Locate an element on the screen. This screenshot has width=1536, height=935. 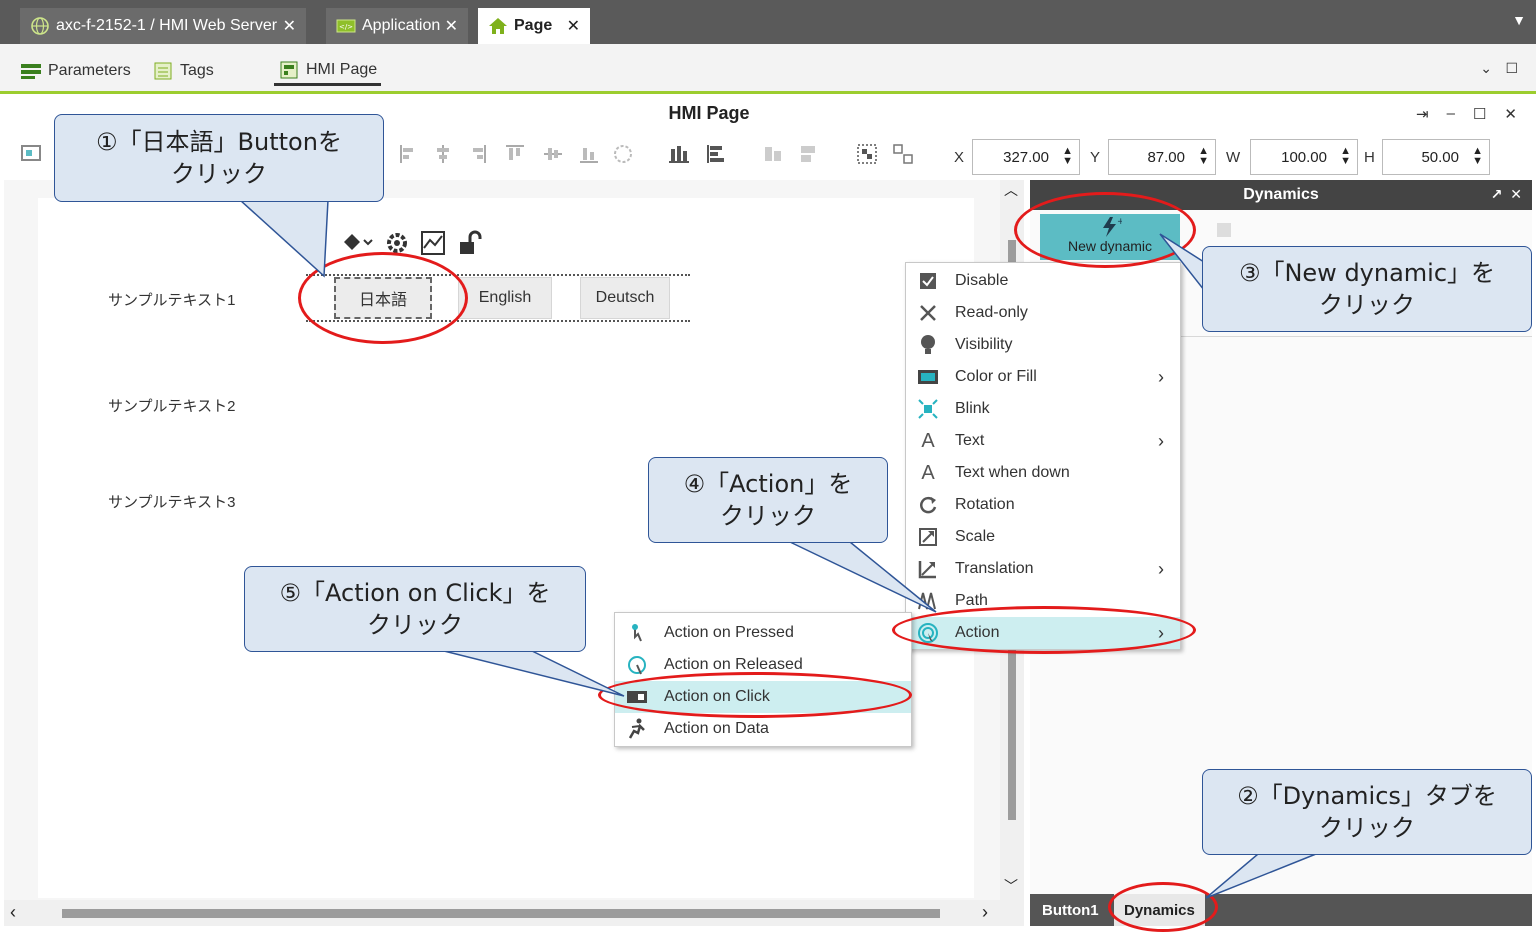
pin-icon: ⇥ is located at coordinates (1422, 114).